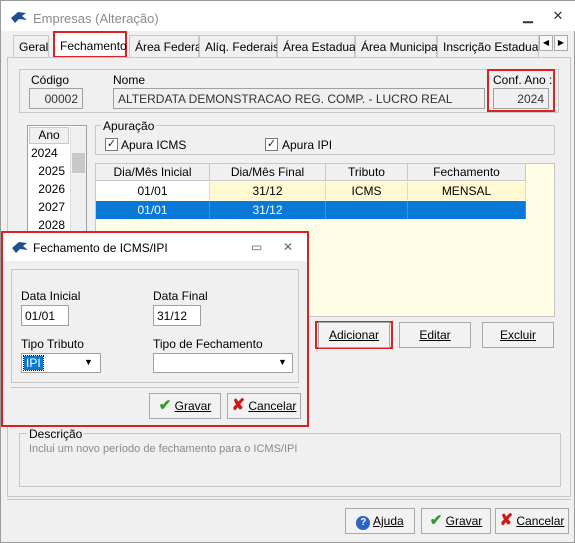  What do you see at coordinates (288, 16) in the screenshot?
I see `title-bar: Empresas (Alteração) ▁ ✕` at bounding box center [288, 16].